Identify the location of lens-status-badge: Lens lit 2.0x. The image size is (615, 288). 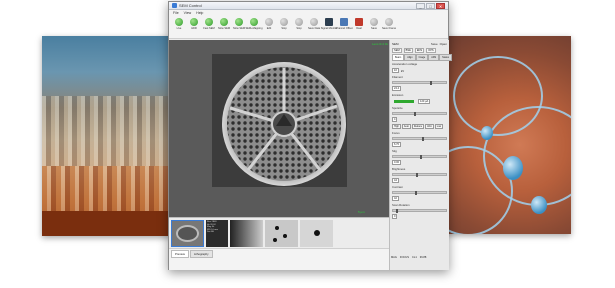
(380, 44).